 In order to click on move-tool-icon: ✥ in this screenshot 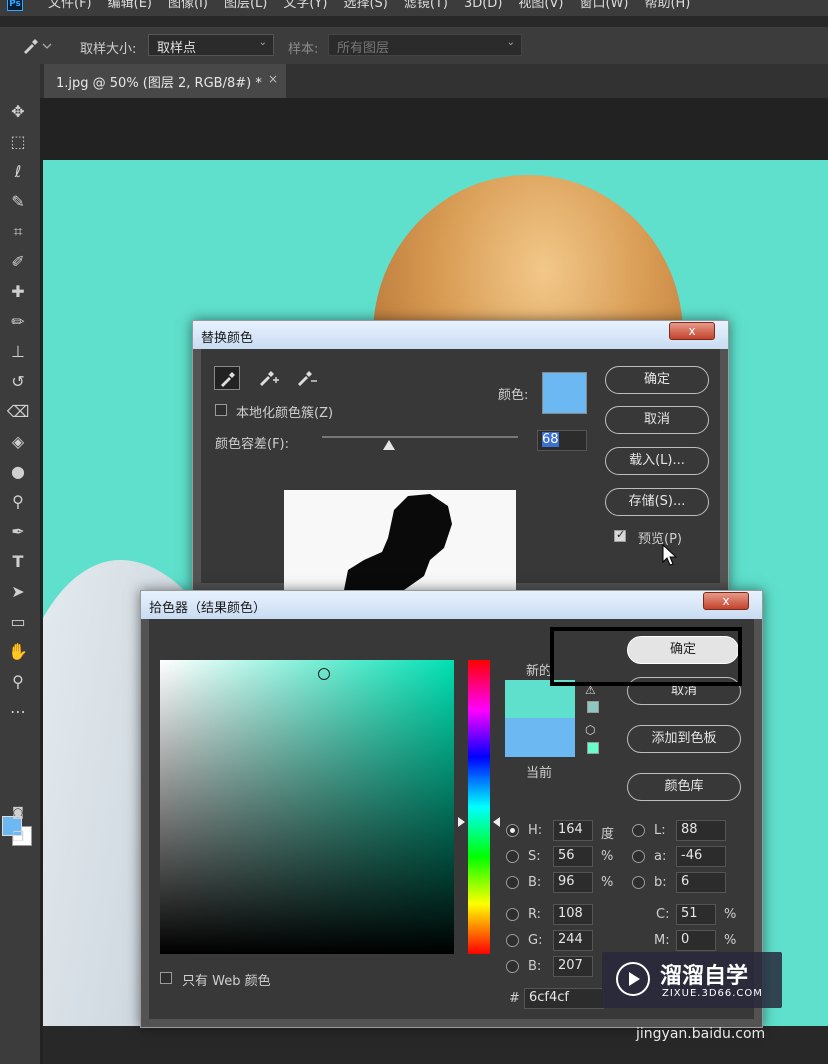, I will do `click(18, 112)`.